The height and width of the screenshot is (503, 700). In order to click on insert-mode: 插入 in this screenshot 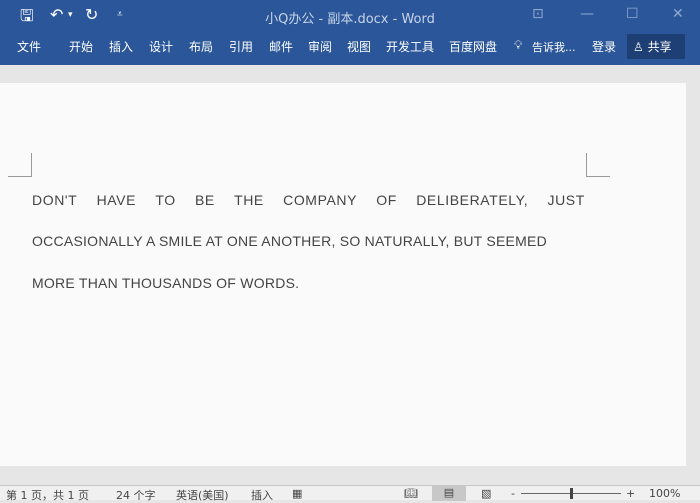, I will do `click(262, 495)`.